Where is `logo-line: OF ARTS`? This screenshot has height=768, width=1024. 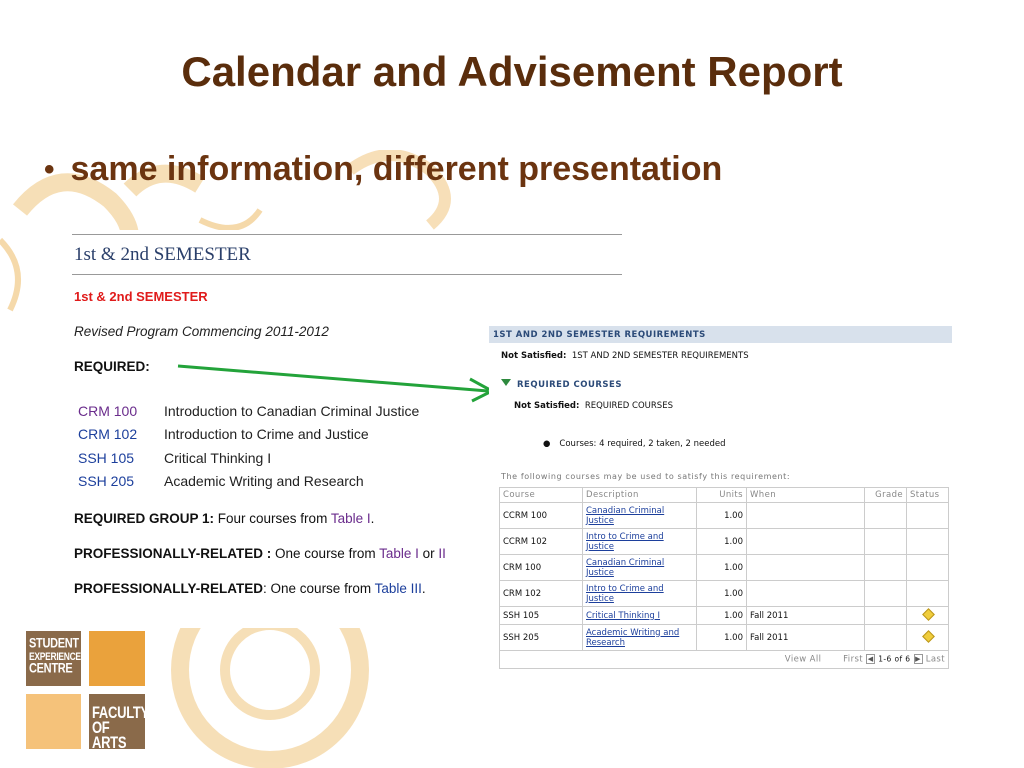 logo-line: OF ARTS is located at coordinates (109, 734).